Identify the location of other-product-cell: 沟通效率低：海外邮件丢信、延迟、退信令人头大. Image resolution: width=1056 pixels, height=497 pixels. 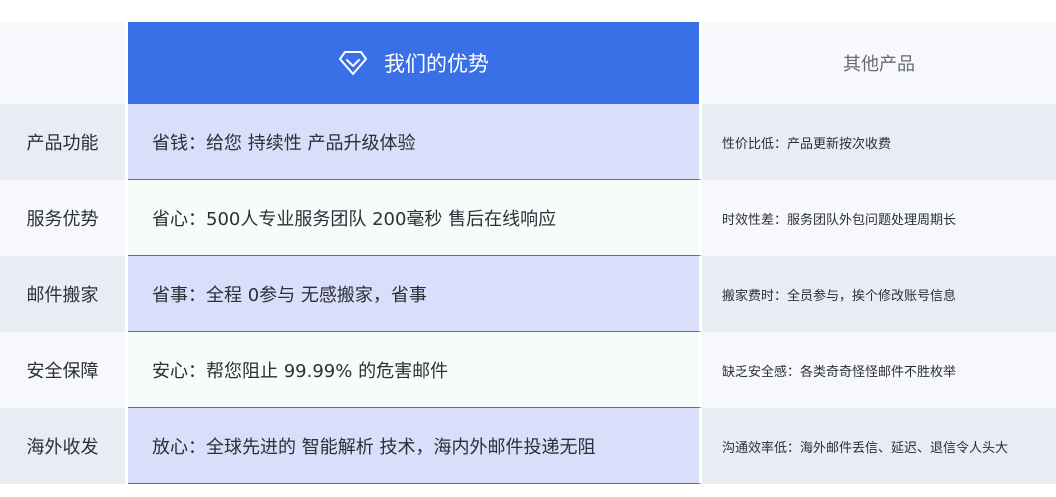
(879, 446).